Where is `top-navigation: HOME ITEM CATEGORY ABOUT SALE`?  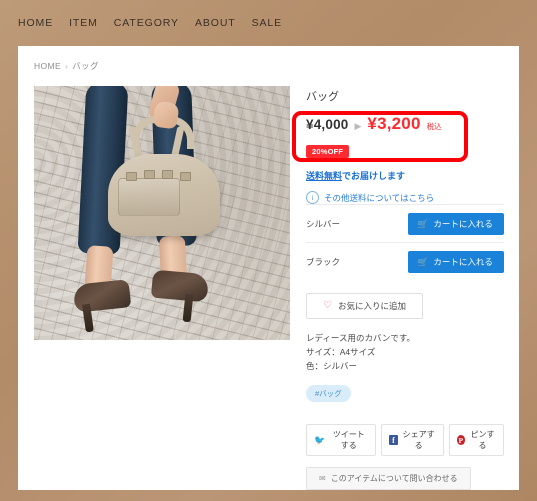
top-navigation: HOME ITEM CATEGORY ABOUT SALE is located at coordinates (268, 23).